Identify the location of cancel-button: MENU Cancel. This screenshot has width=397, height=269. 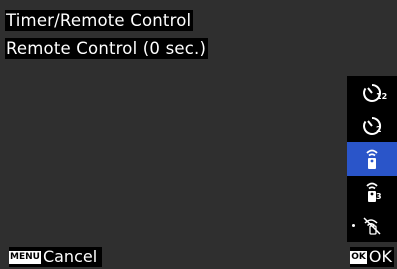
(56, 257).